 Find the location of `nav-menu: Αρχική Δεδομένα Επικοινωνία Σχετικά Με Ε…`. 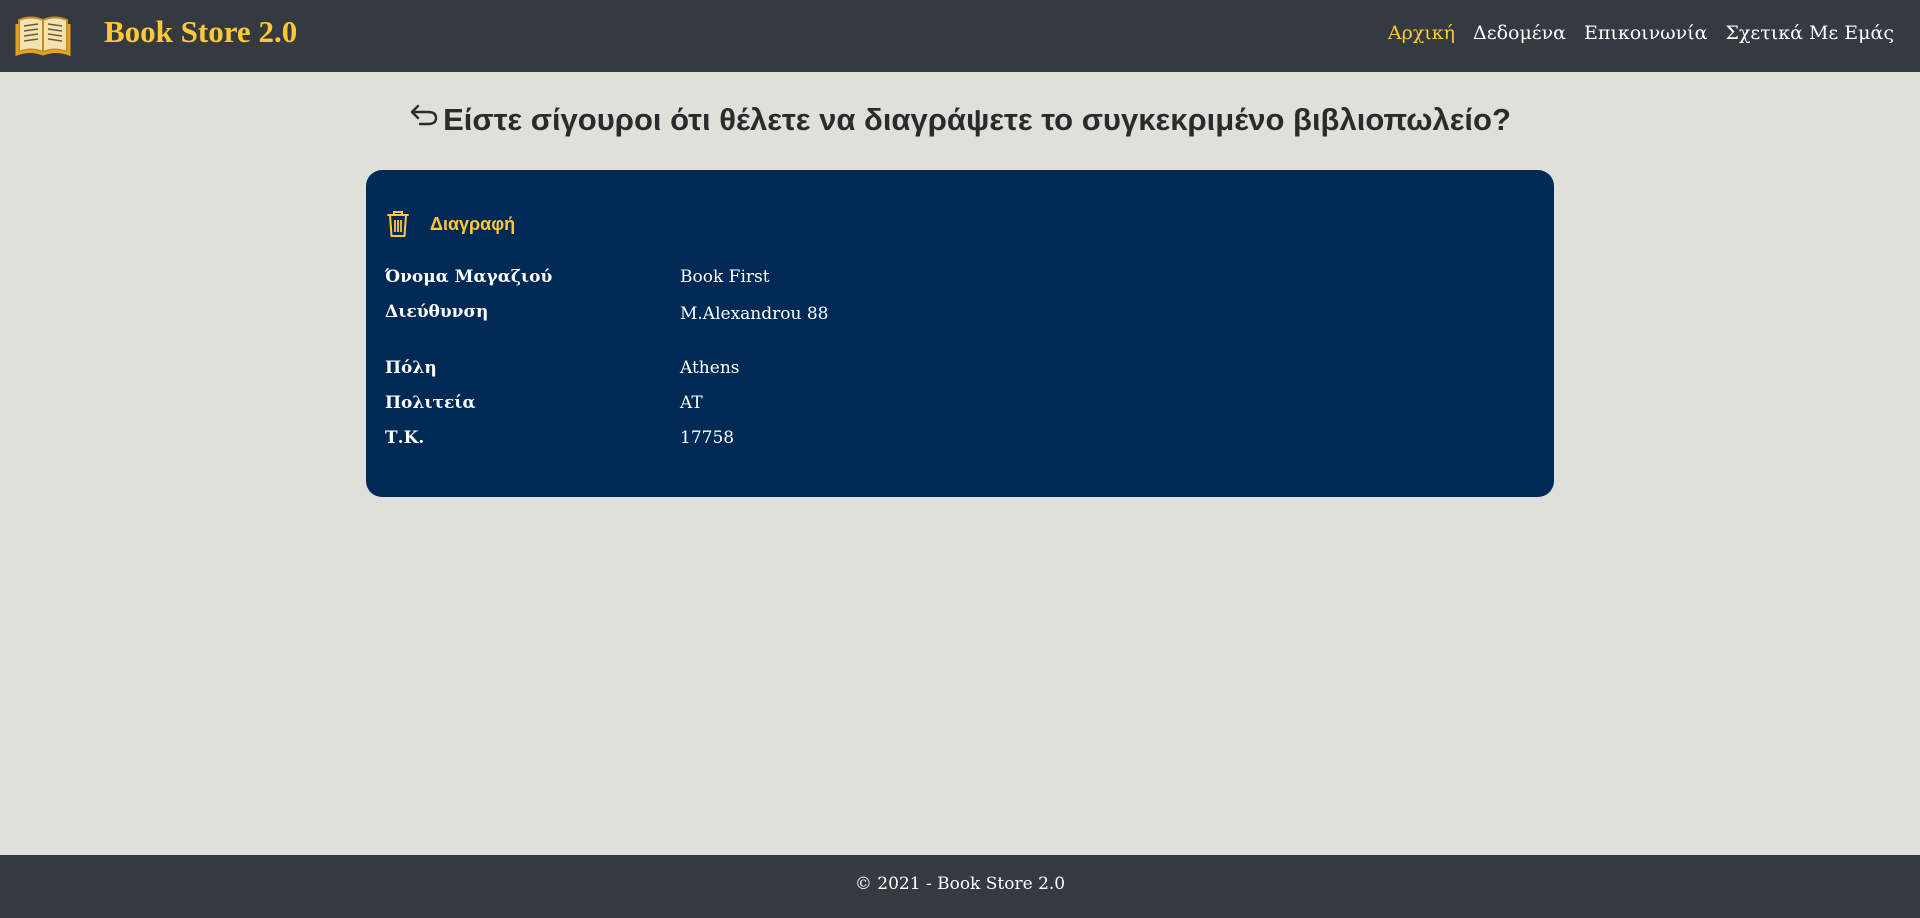

nav-menu: Αρχική Δεδομένα Επικοινωνία Σχετικά Με Ε… is located at coordinates (1641, 33).